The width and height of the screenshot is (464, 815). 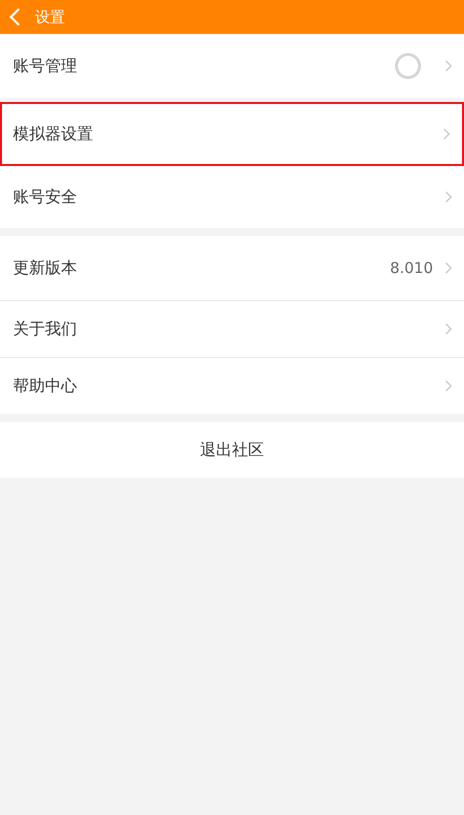 I want to click on page-title: 设置, so click(x=50, y=17).